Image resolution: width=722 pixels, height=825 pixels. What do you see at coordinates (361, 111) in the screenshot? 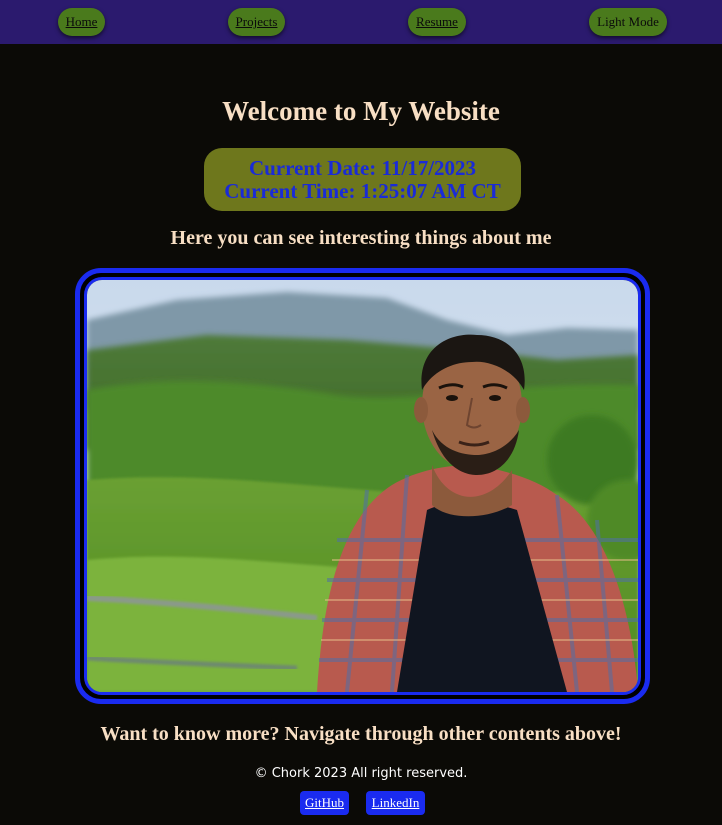
I see `page-title: Welcome to My Website` at bounding box center [361, 111].